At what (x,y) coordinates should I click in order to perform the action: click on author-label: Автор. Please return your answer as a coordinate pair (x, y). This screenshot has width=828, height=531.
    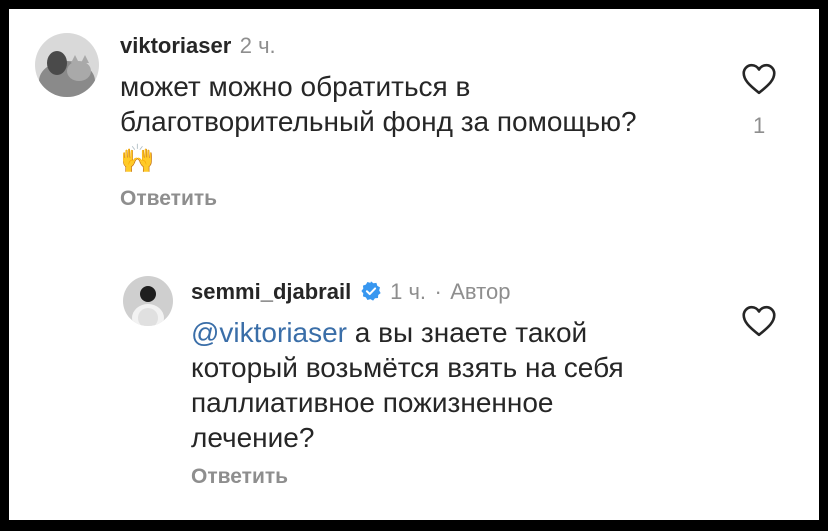
    Looking at the image, I should click on (480, 291).